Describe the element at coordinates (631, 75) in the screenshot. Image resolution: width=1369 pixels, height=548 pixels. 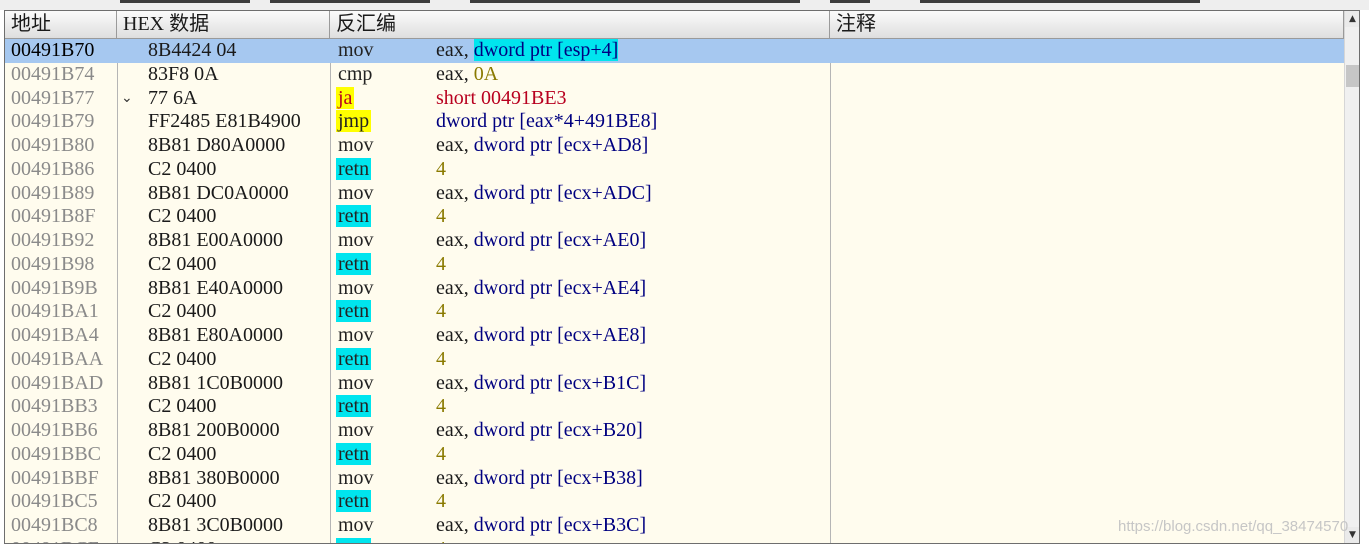
I see `row-operands: eax, 0A` at that location.